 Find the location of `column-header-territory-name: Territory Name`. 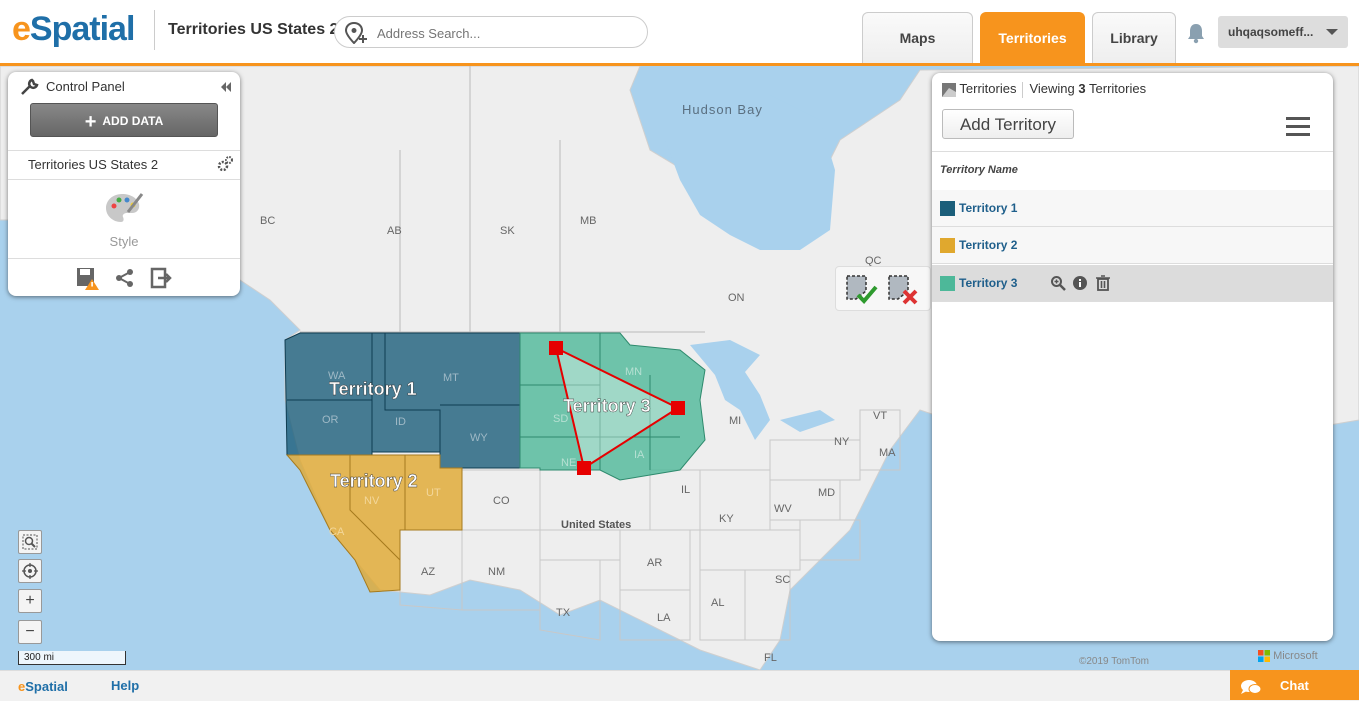

column-header-territory-name: Territory Name is located at coordinates (979, 170).